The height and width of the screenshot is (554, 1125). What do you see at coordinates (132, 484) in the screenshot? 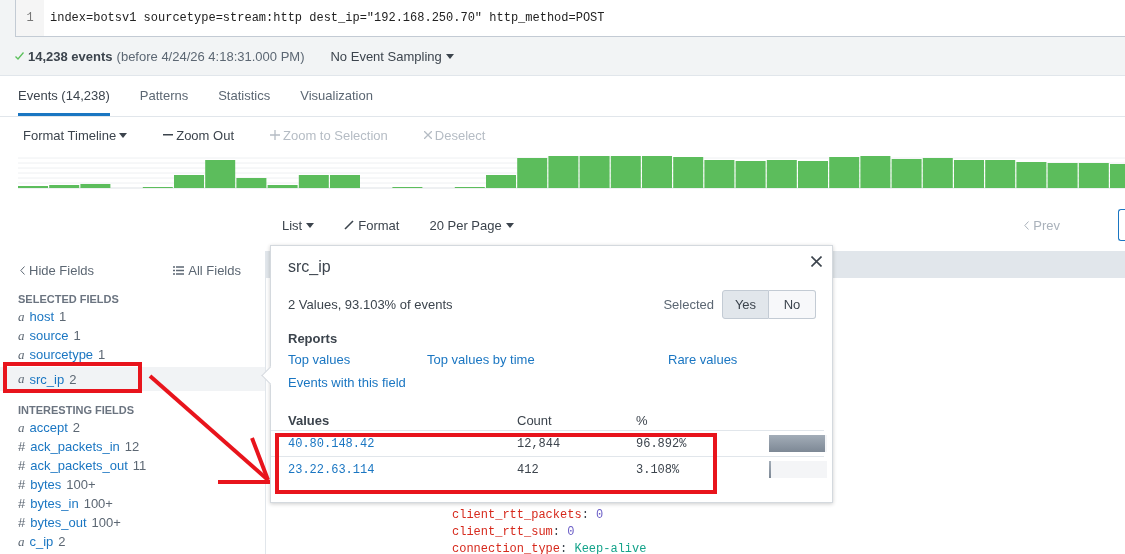
I see `field-item: # bytes 100+` at bounding box center [132, 484].